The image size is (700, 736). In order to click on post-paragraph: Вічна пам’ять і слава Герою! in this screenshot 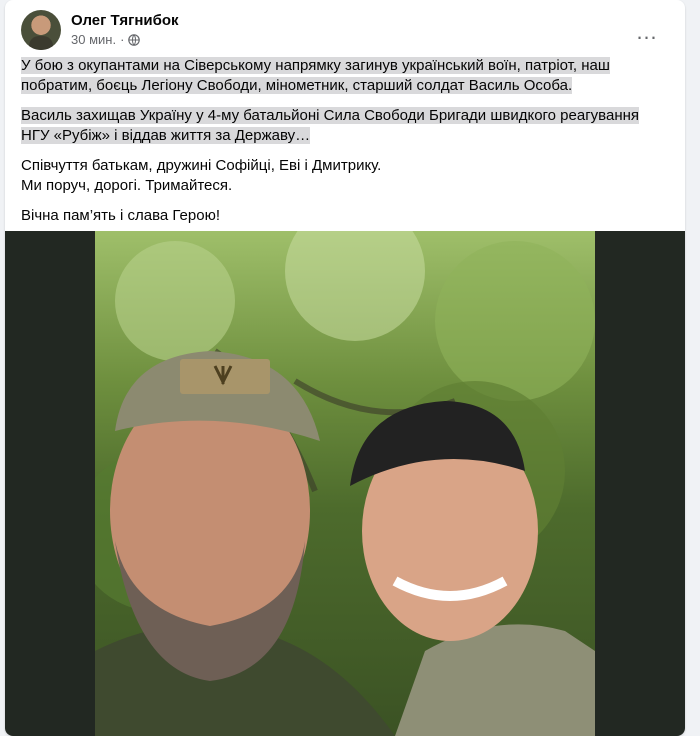, I will do `click(120, 215)`.